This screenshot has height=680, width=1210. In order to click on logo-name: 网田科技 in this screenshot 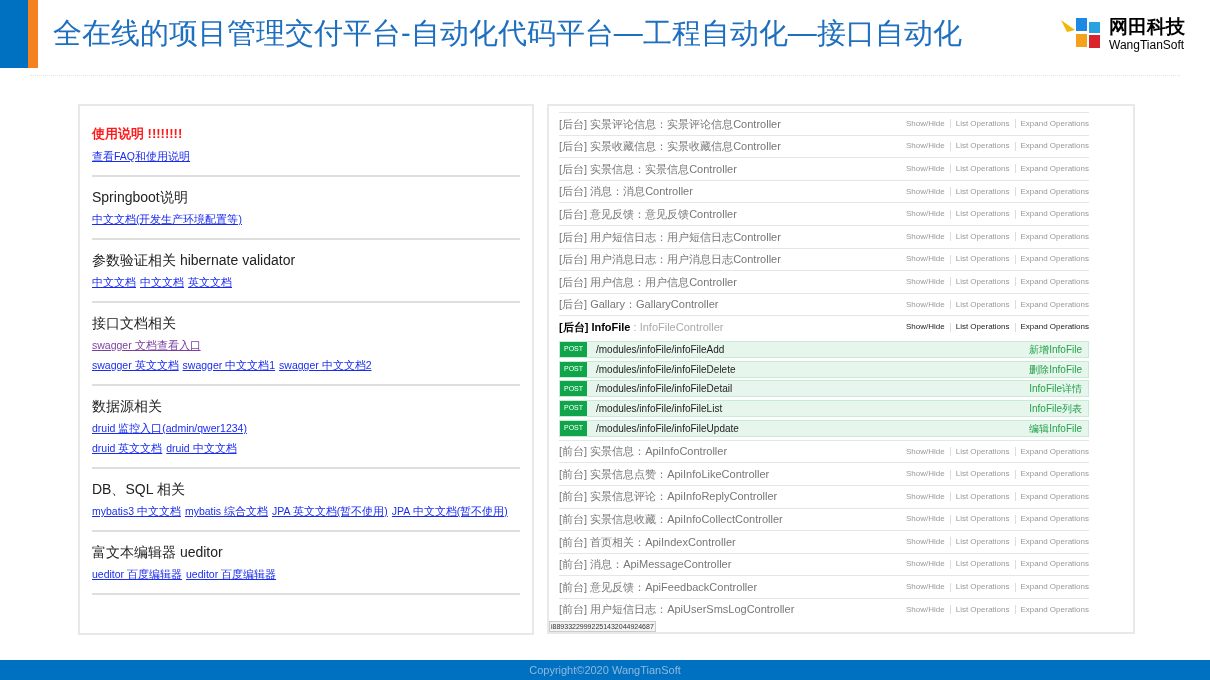, I will do `click(1147, 26)`.